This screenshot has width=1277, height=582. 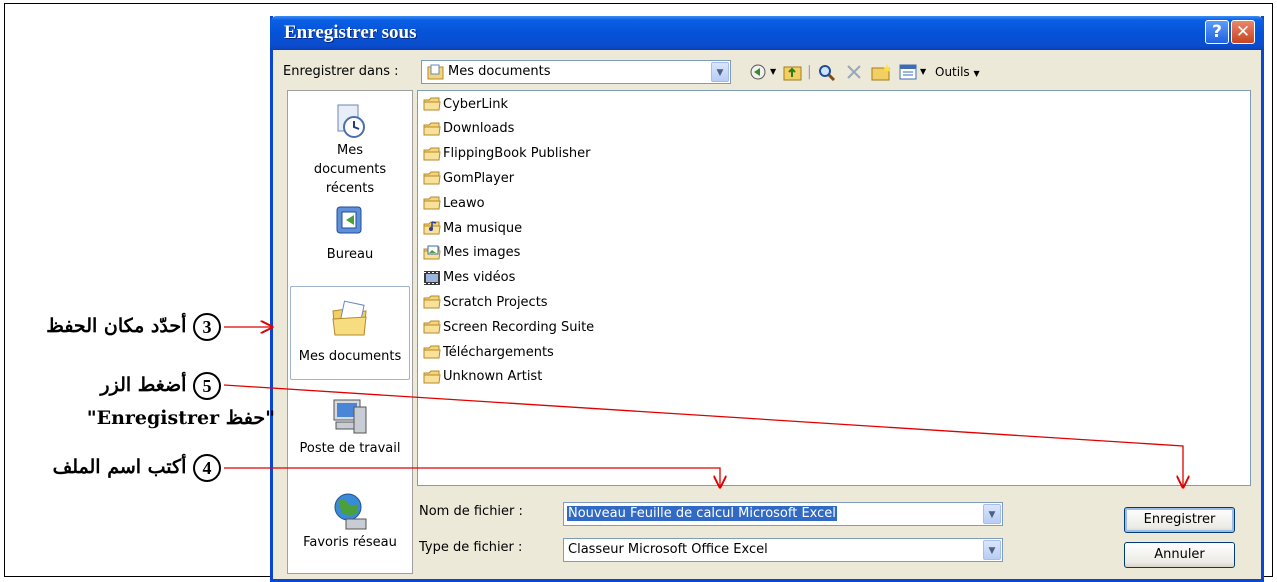 What do you see at coordinates (1179, 555) in the screenshot?
I see `cancel-button: Annuler` at bounding box center [1179, 555].